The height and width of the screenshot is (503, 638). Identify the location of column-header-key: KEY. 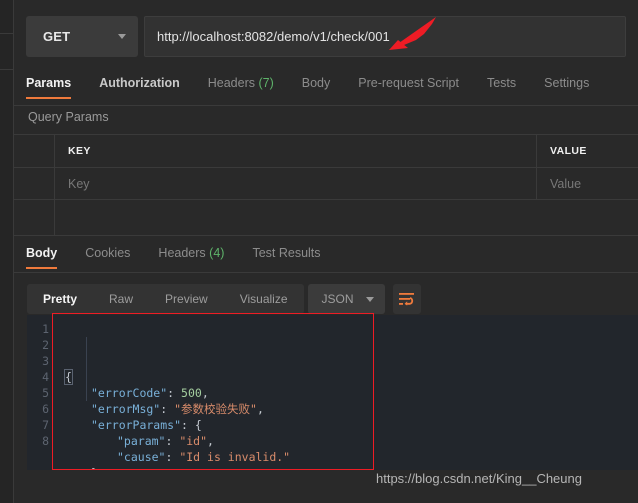
(296, 151).